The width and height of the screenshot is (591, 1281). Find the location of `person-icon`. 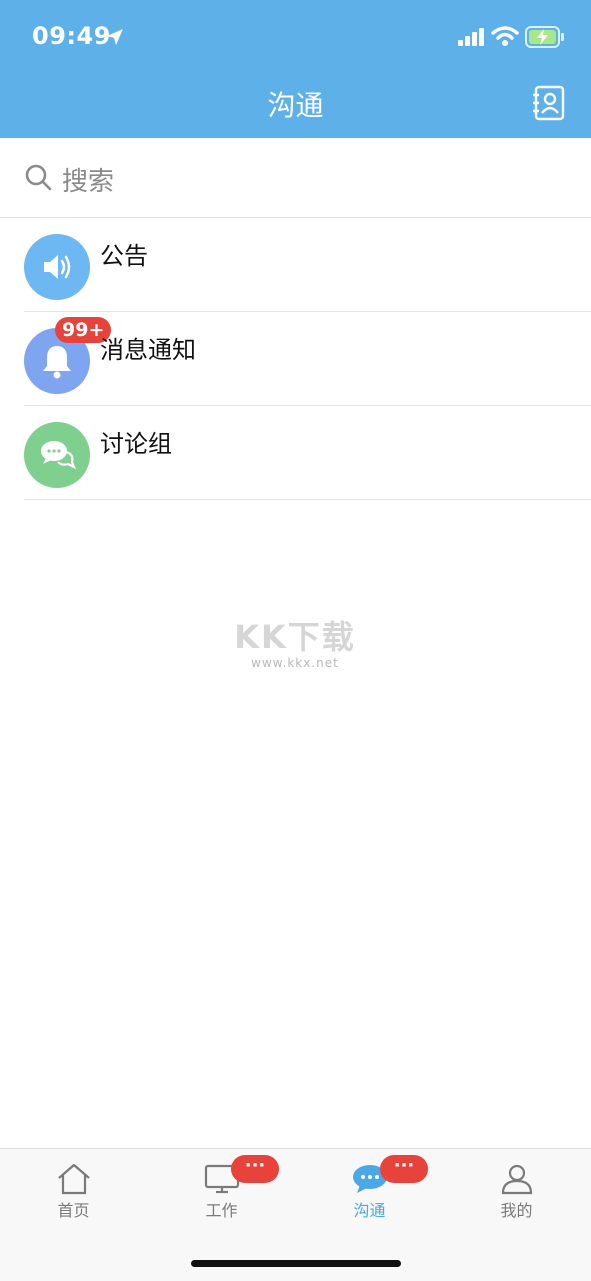

person-icon is located at coordinates (517, 1179).